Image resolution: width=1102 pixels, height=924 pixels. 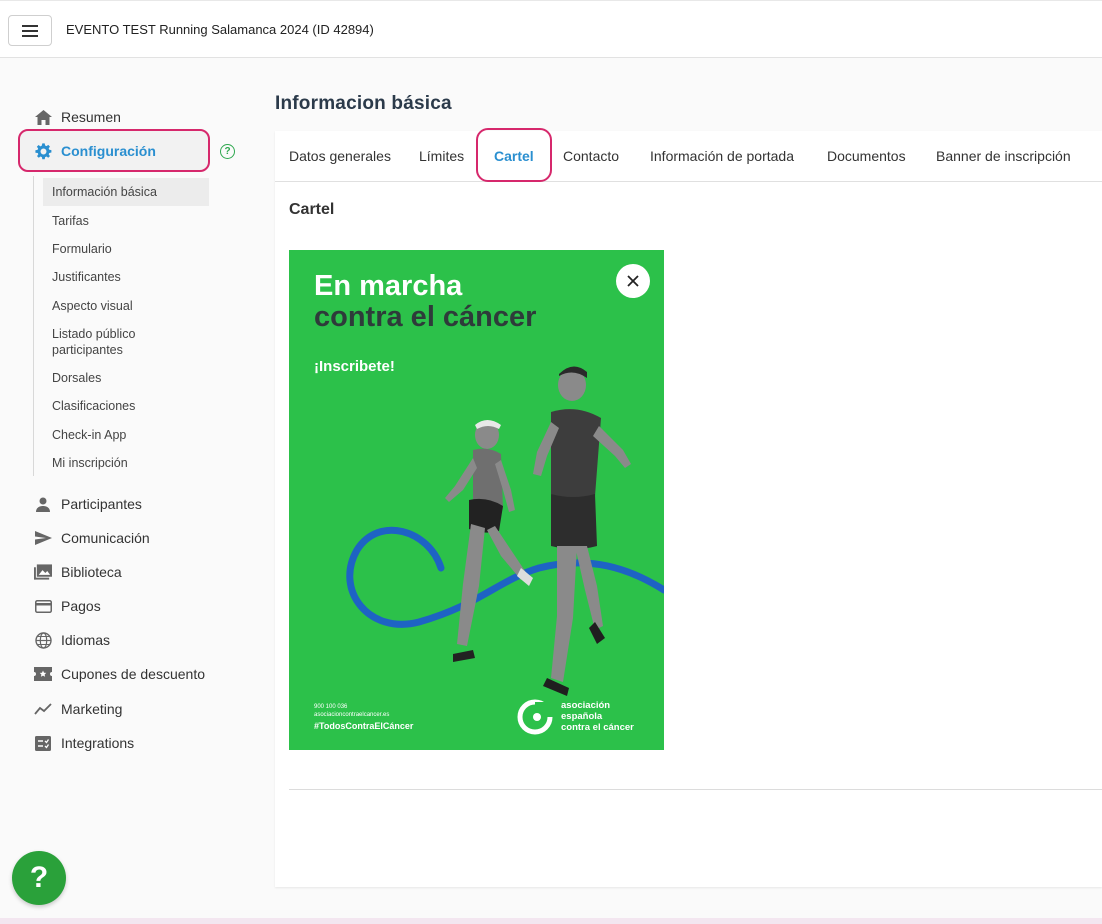 I want to click on sidebar-item-biblioteca: Biblioteca, so click(x=78, y=572).